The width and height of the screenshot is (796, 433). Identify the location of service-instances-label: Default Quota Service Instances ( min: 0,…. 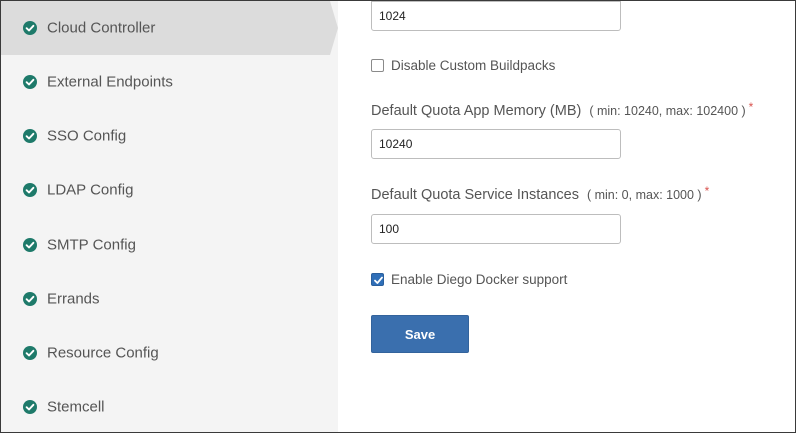
(540, 193).